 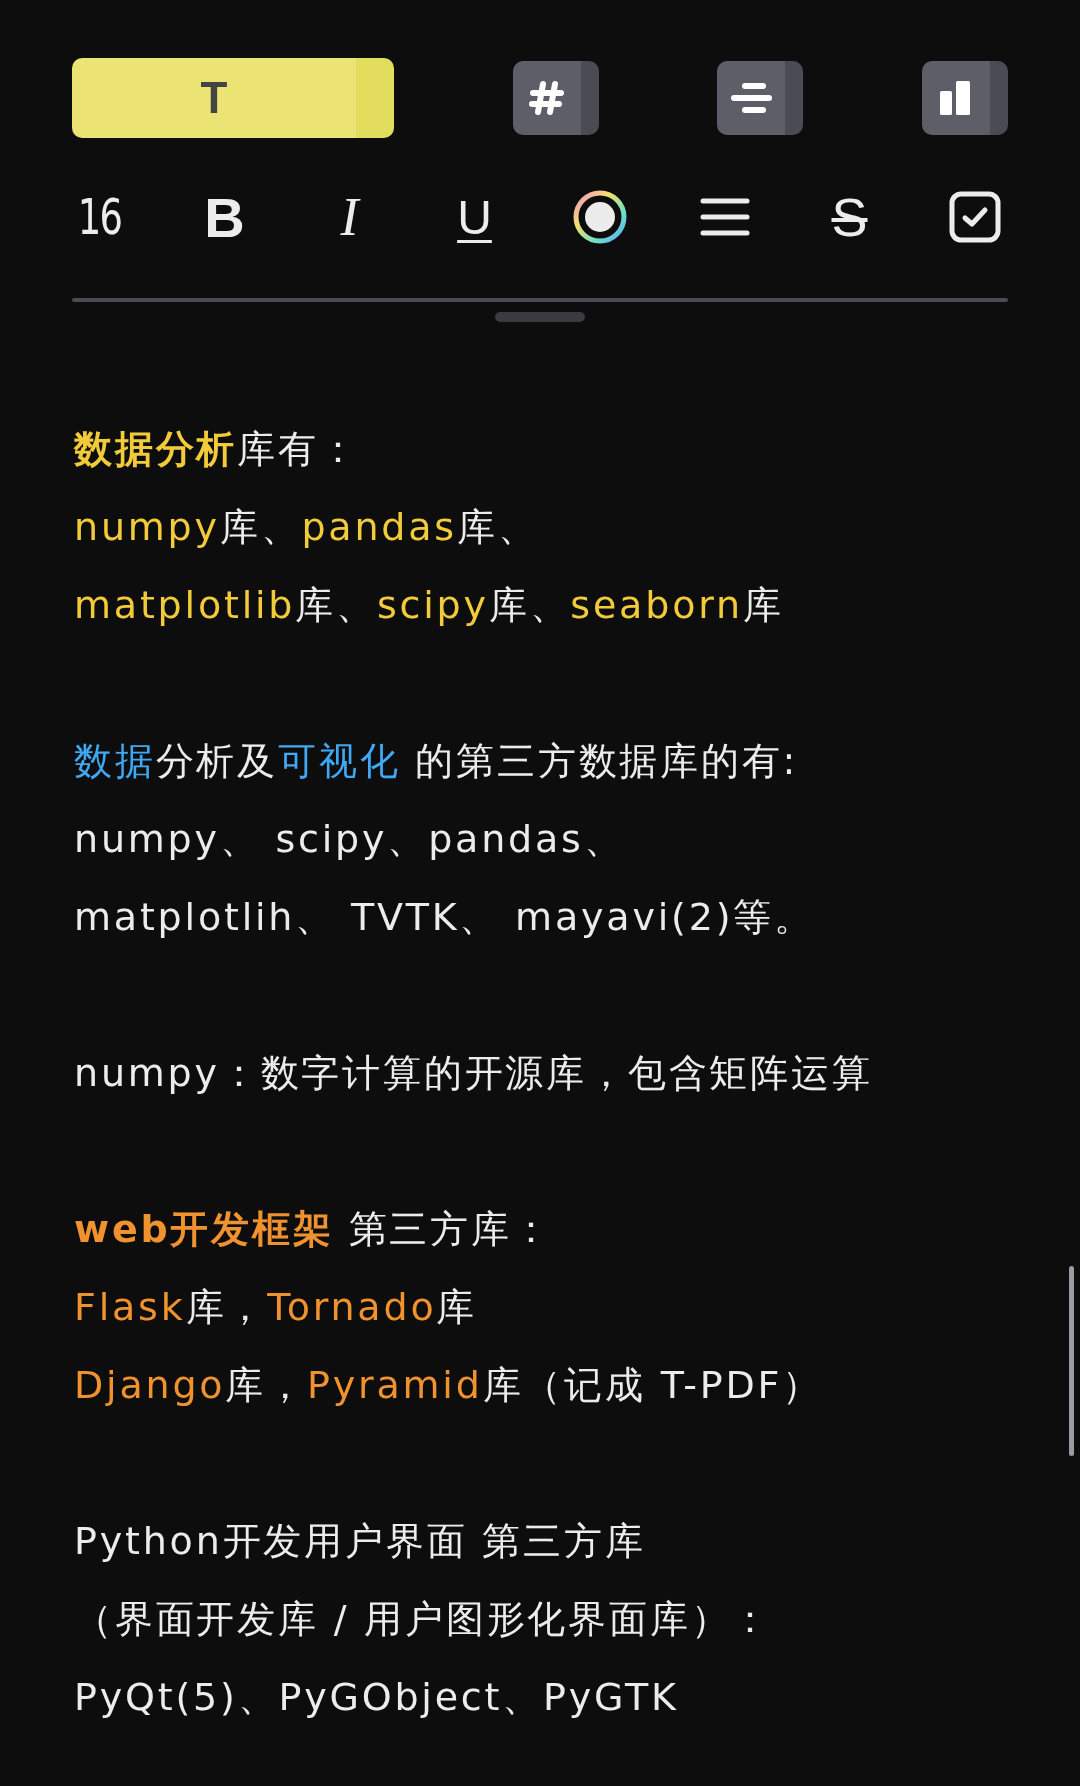 What do you see at coordinates (217, 449) in the screenshot?
I see `text-line: 数据分析库有：` at bounding box center [217, 449].